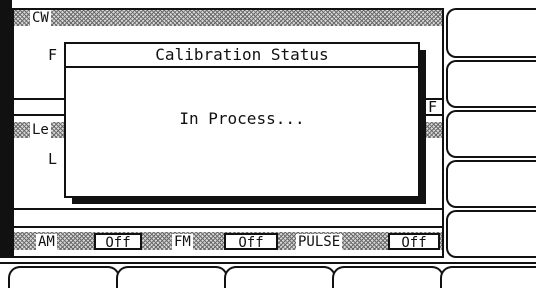 Image resolution: width=536 pixels, height=288 pixels. Describe the element at coordinates (268, 263) in the screenshot. I see `bottom-bar-line` at that location.